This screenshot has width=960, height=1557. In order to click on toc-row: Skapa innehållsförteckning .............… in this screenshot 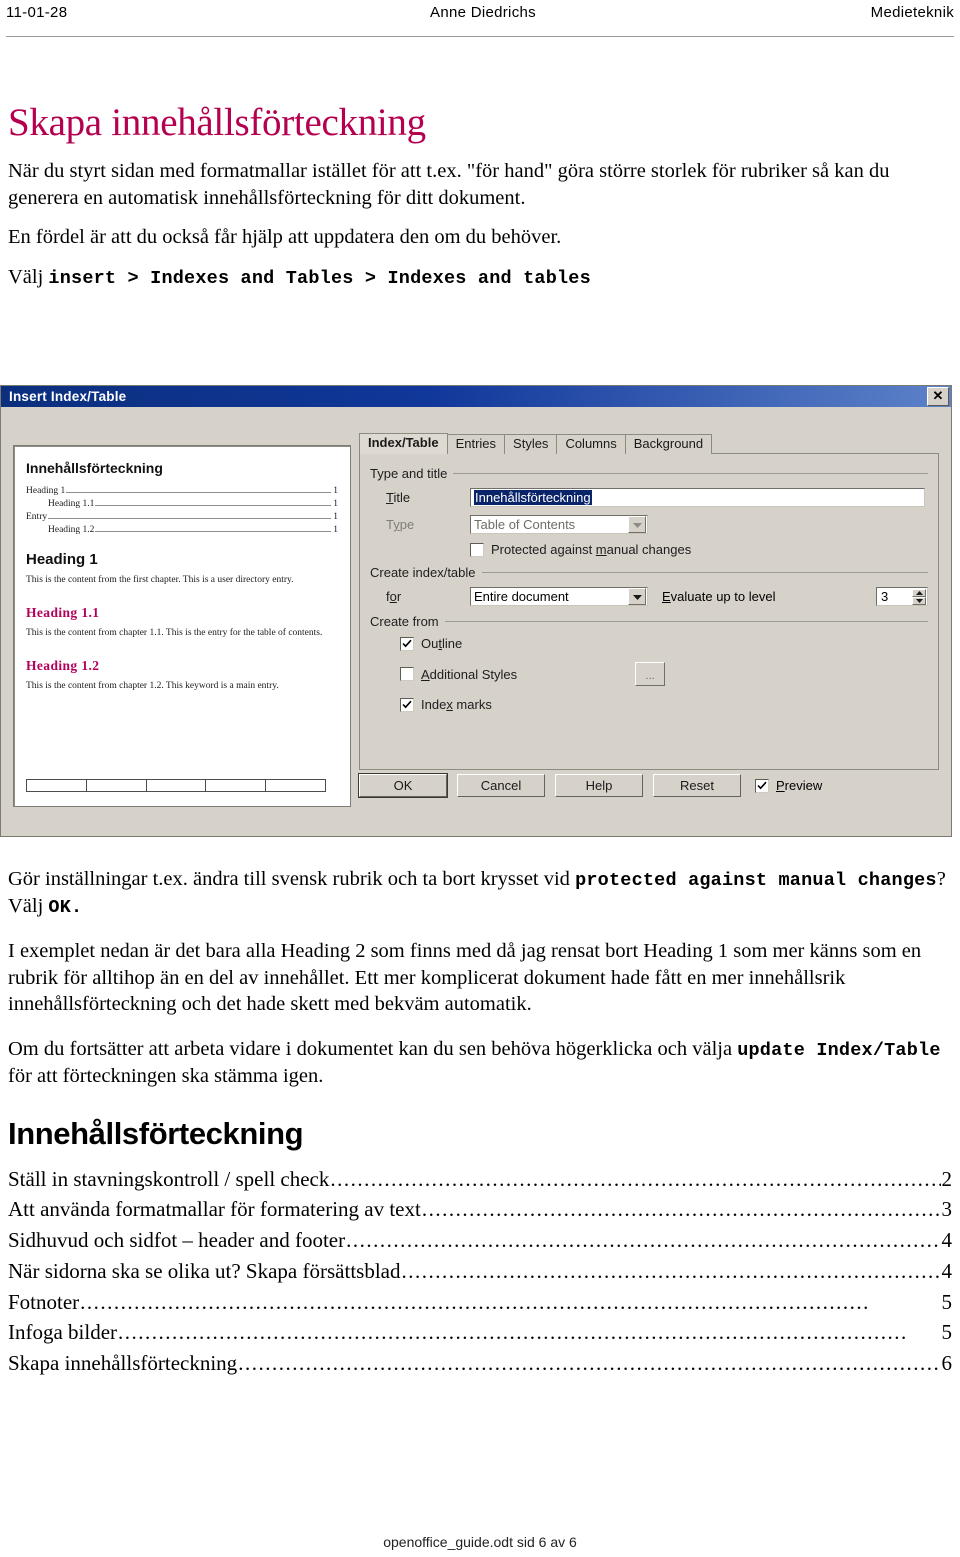, I will do `click(480, 1364)`.